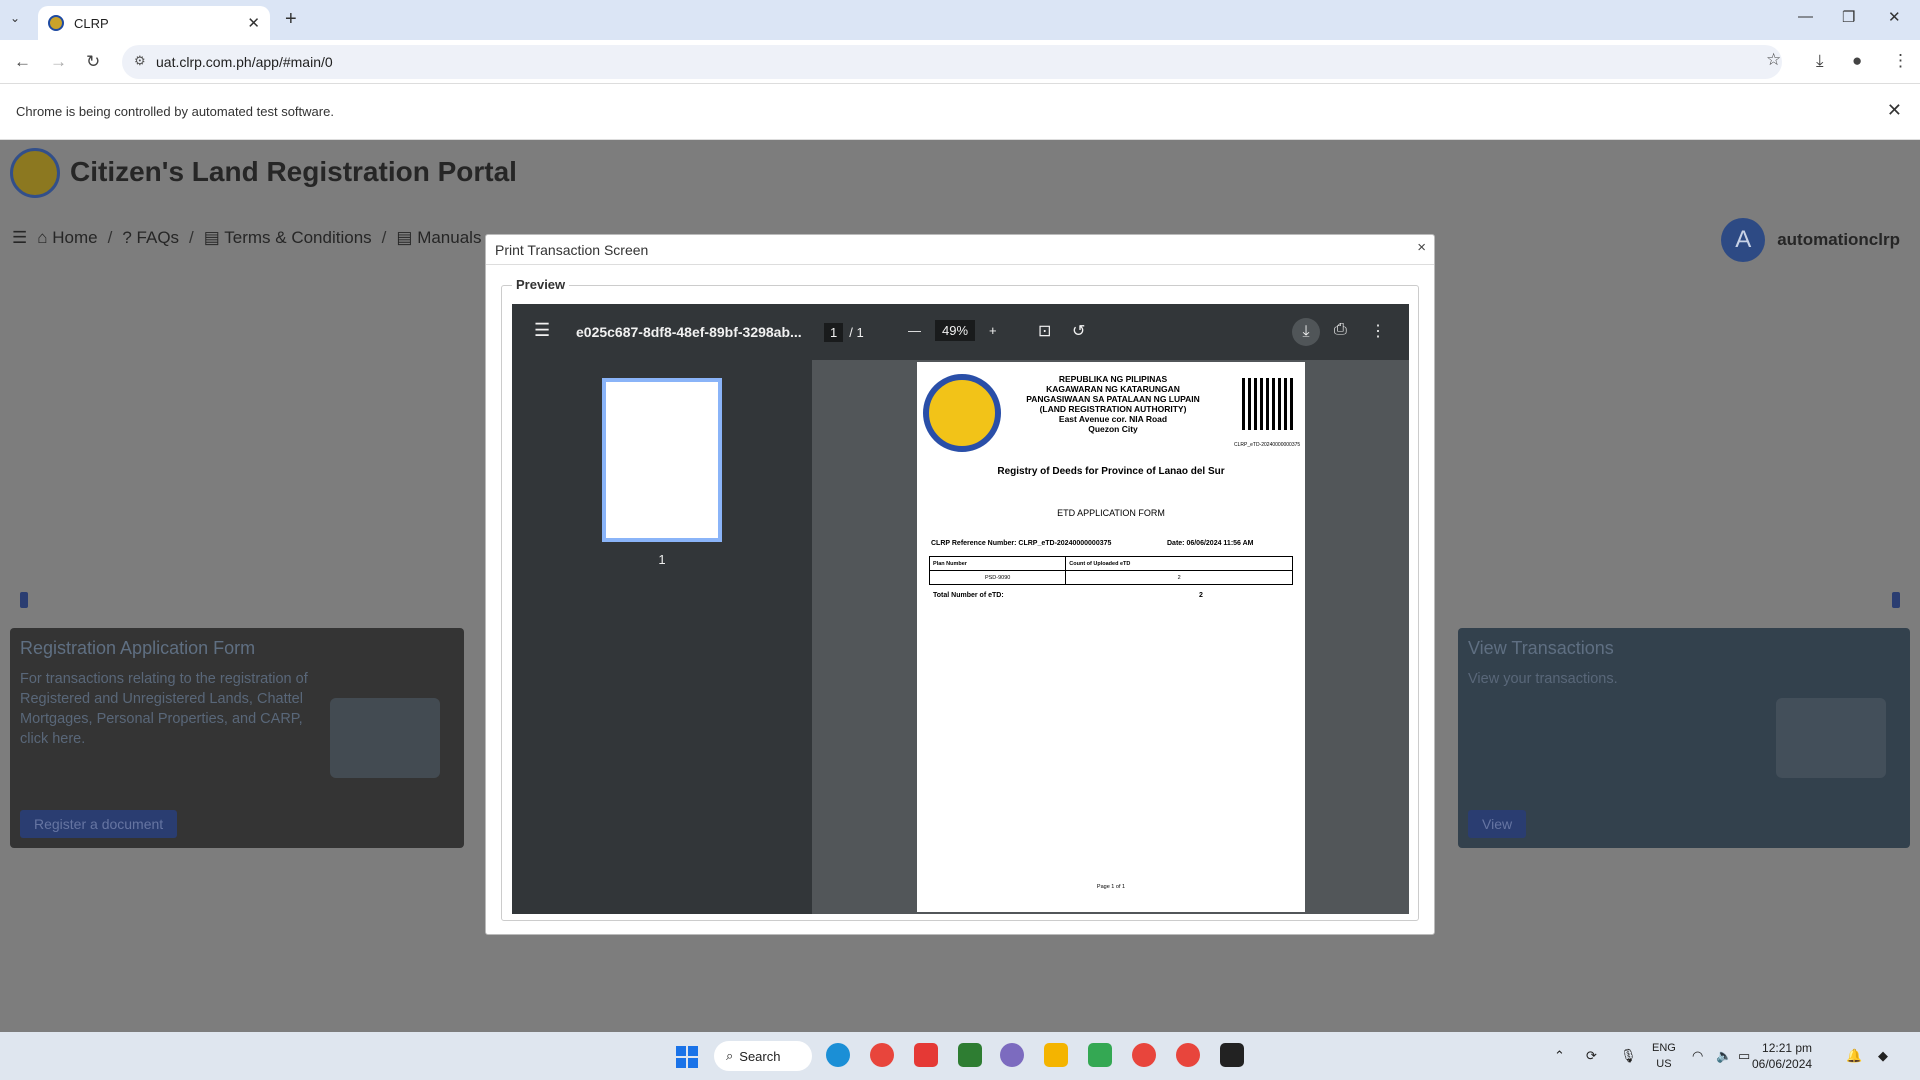 The image size is (1920, 1080). What do you see at coordinates (1743, 240) in the screenshot?
I see `avatar: A` at bounding box center [1743, 240].